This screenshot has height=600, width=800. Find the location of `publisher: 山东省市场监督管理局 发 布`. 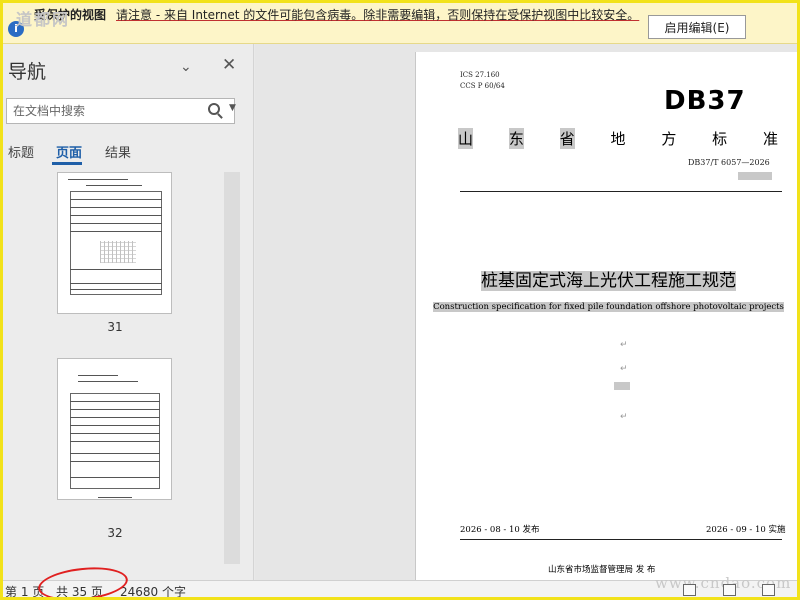

publisher: 山东省市场监督管理局 发 布 is located at coordinates (602, 570).